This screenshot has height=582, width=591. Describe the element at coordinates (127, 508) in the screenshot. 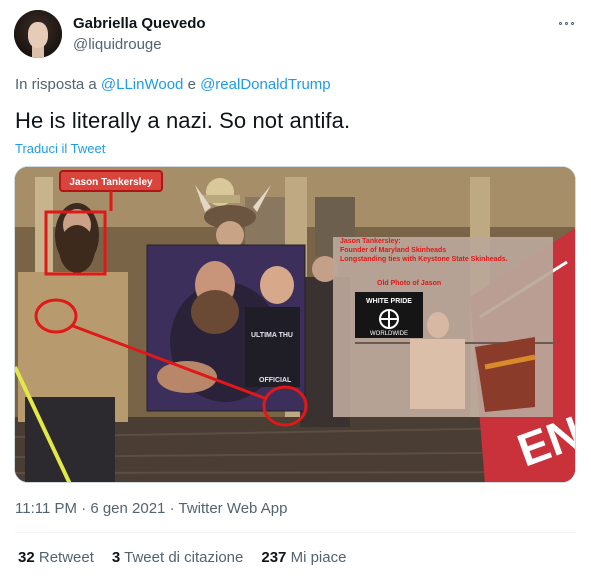

I see `tweet-date: 6 gen 2021` at that location.